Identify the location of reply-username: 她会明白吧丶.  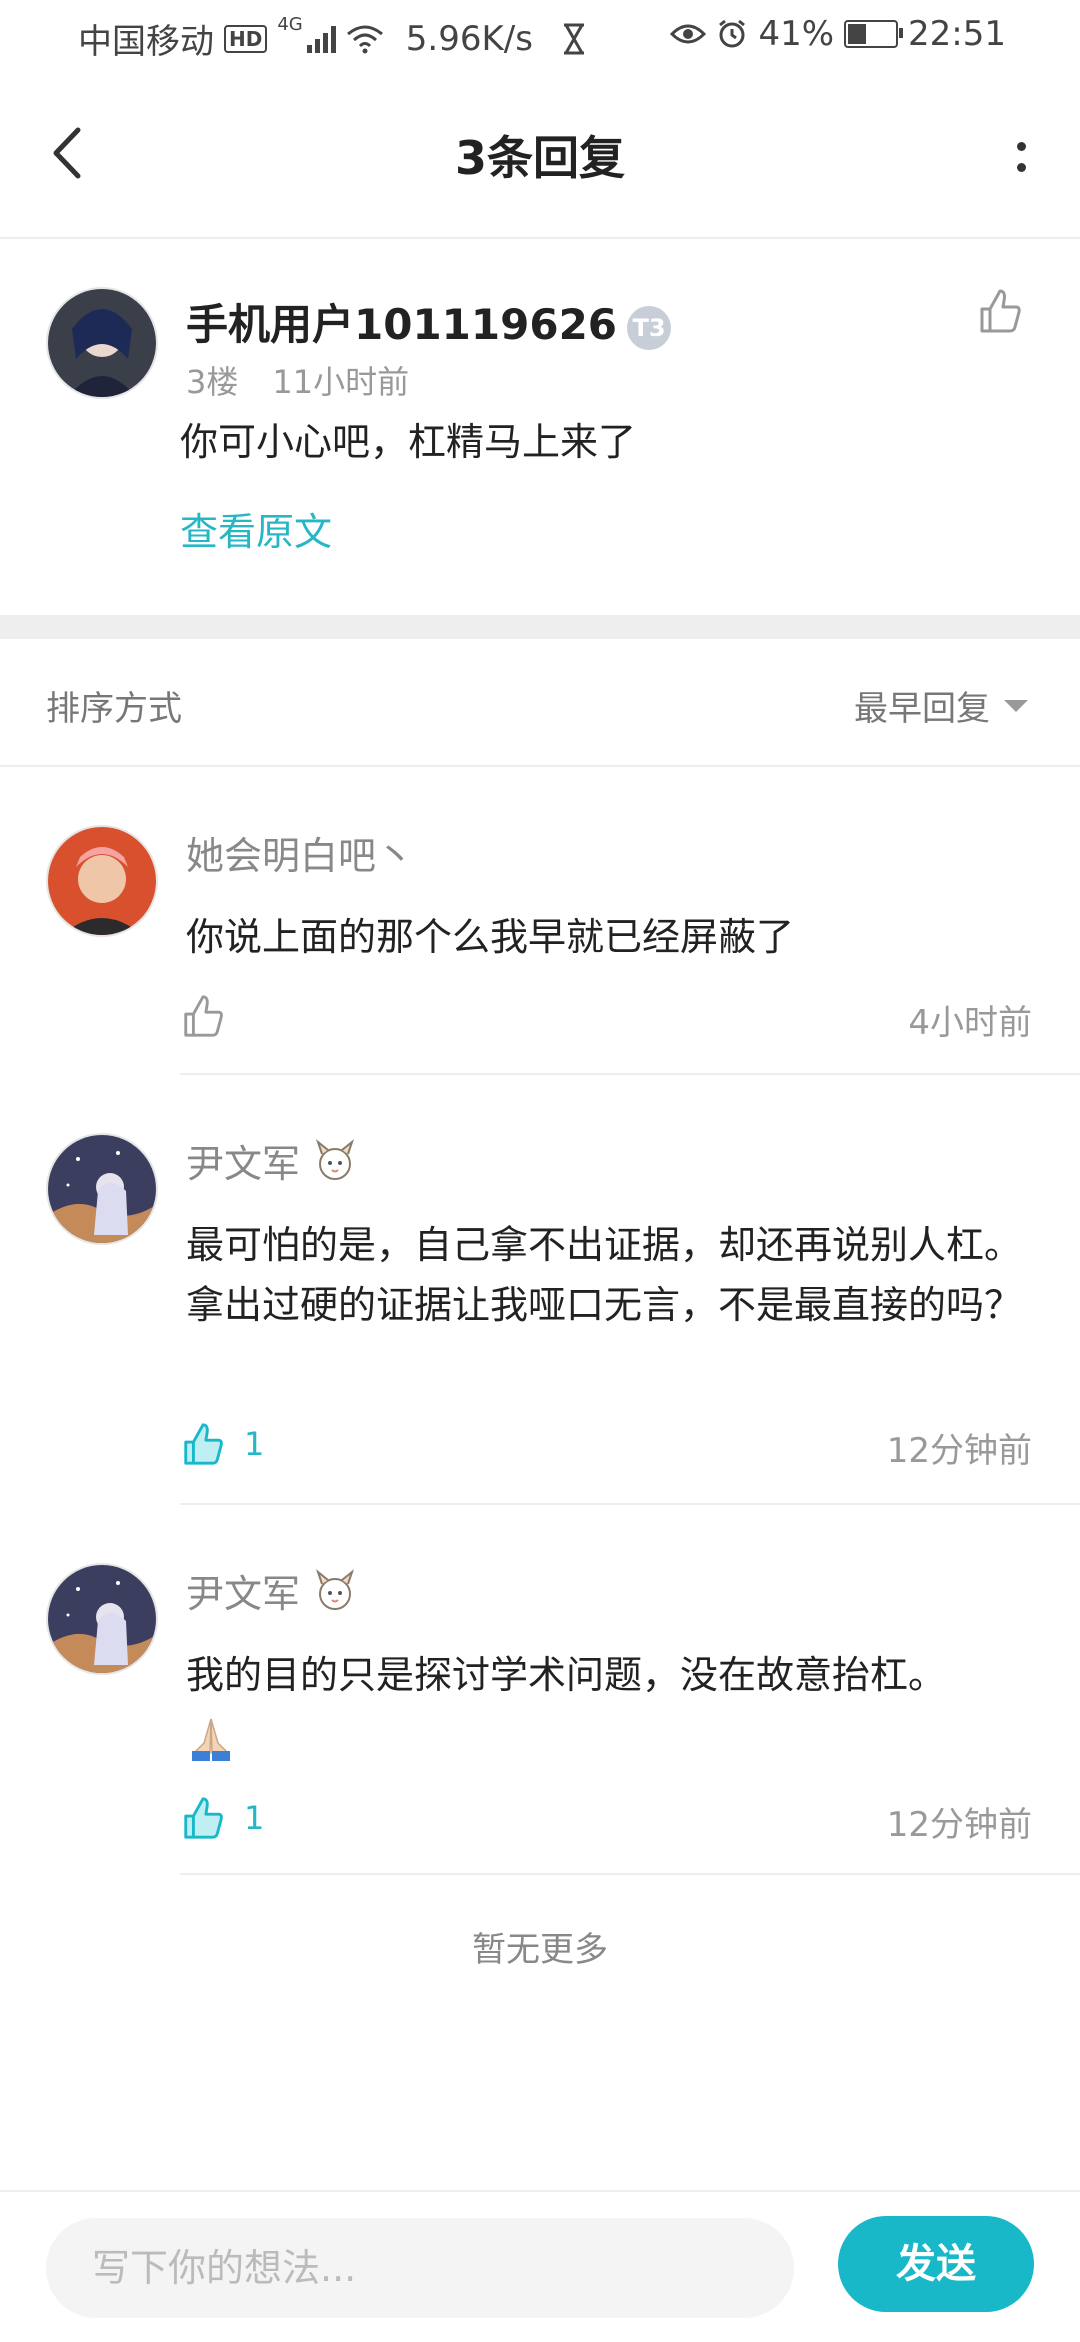
(300, 852).